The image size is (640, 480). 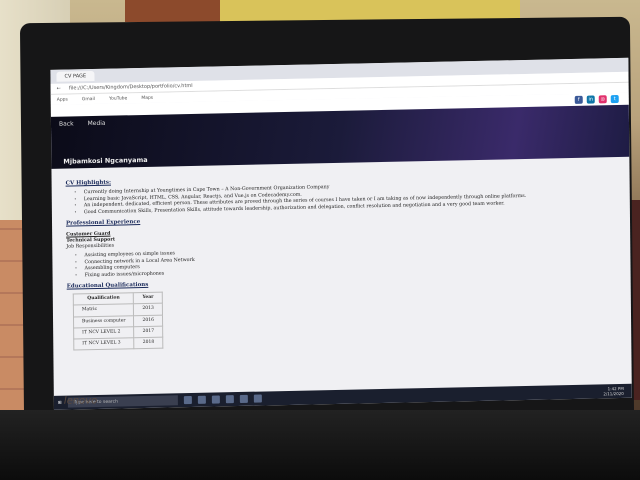 What do you see at coordinates (104, 343) in the screenshot?
I see `table-cell: IT NCV LEVEL 3` at bounding box center [104, 343].